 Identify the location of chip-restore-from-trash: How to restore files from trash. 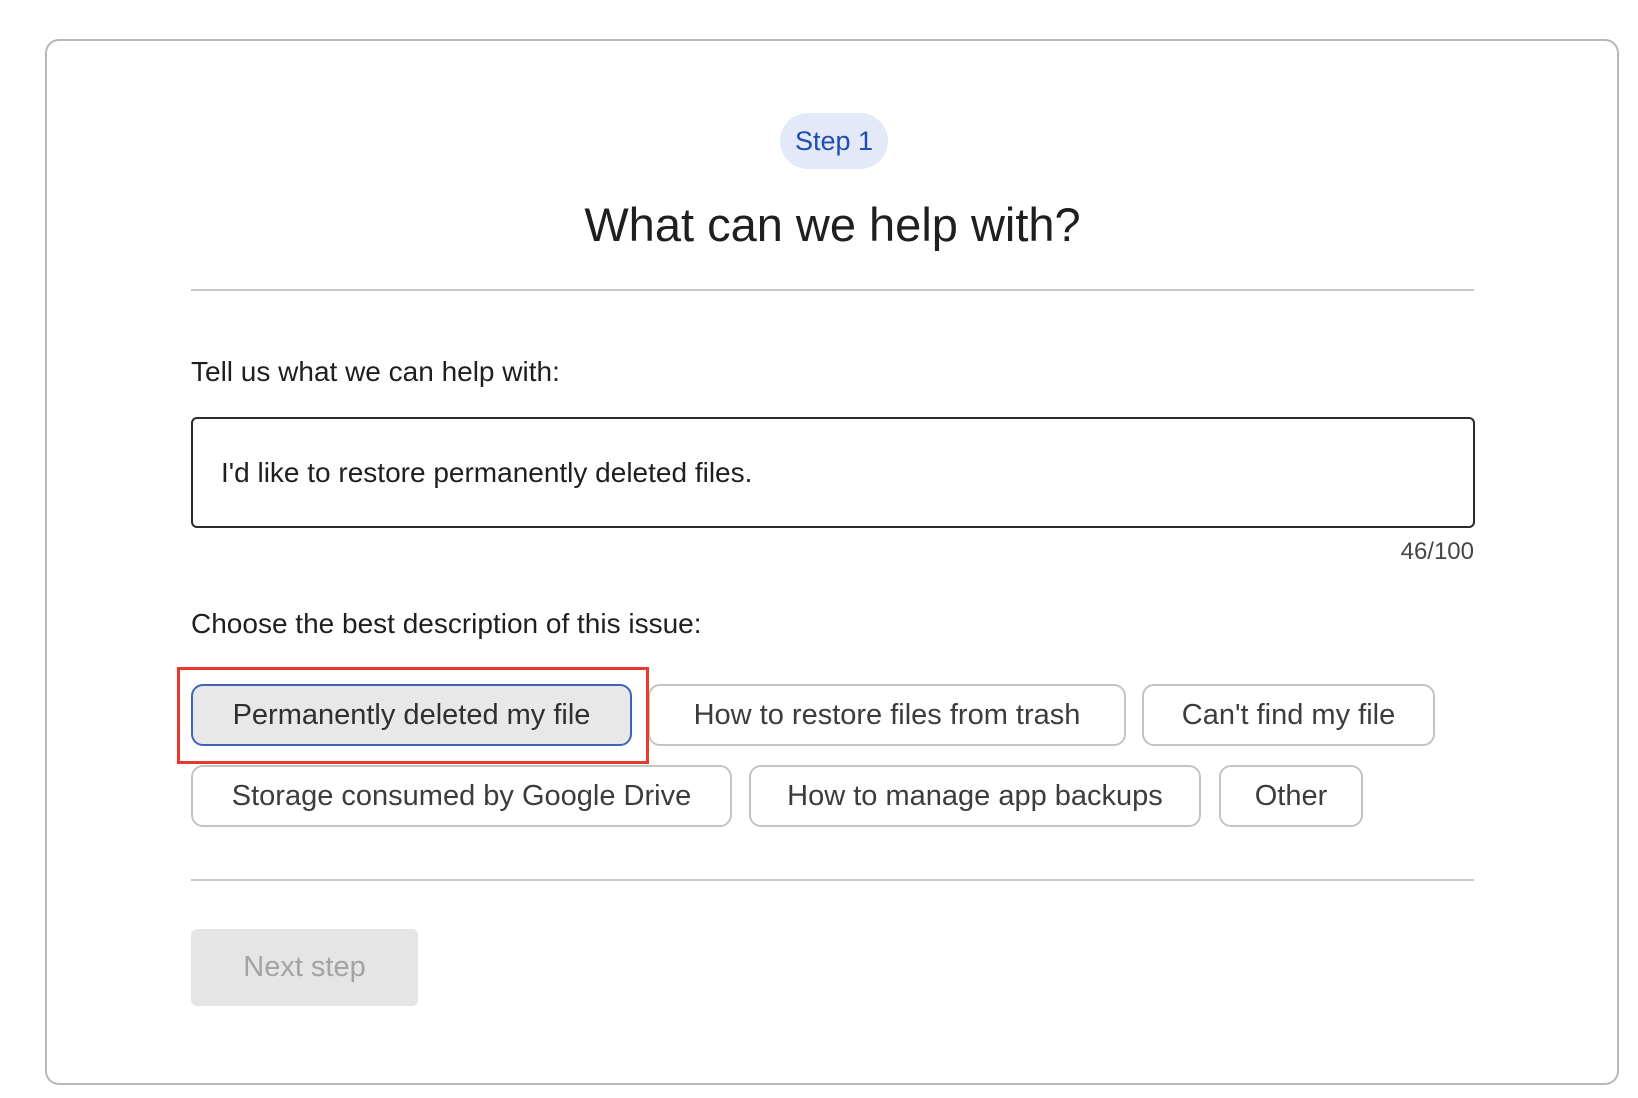
(887, 715).